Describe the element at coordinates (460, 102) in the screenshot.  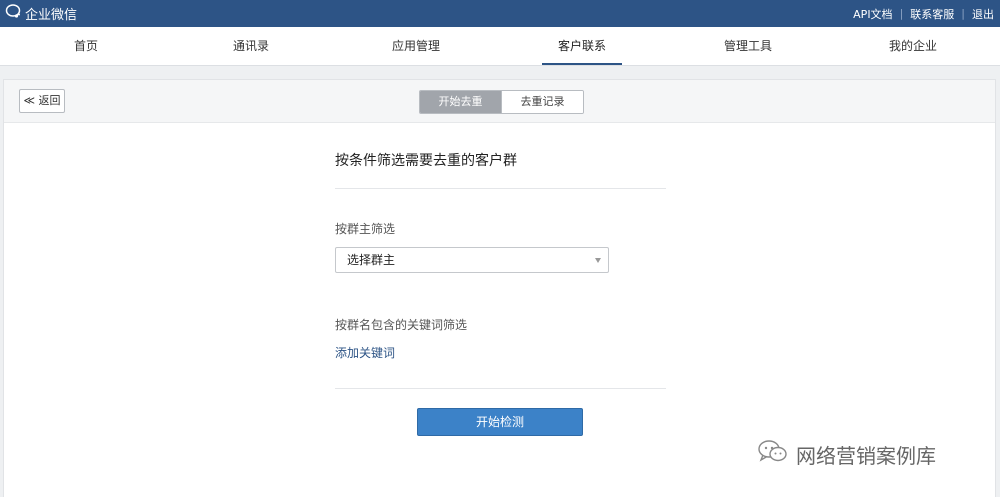
I see `tab-start-dedup: 开始去重` at that location.